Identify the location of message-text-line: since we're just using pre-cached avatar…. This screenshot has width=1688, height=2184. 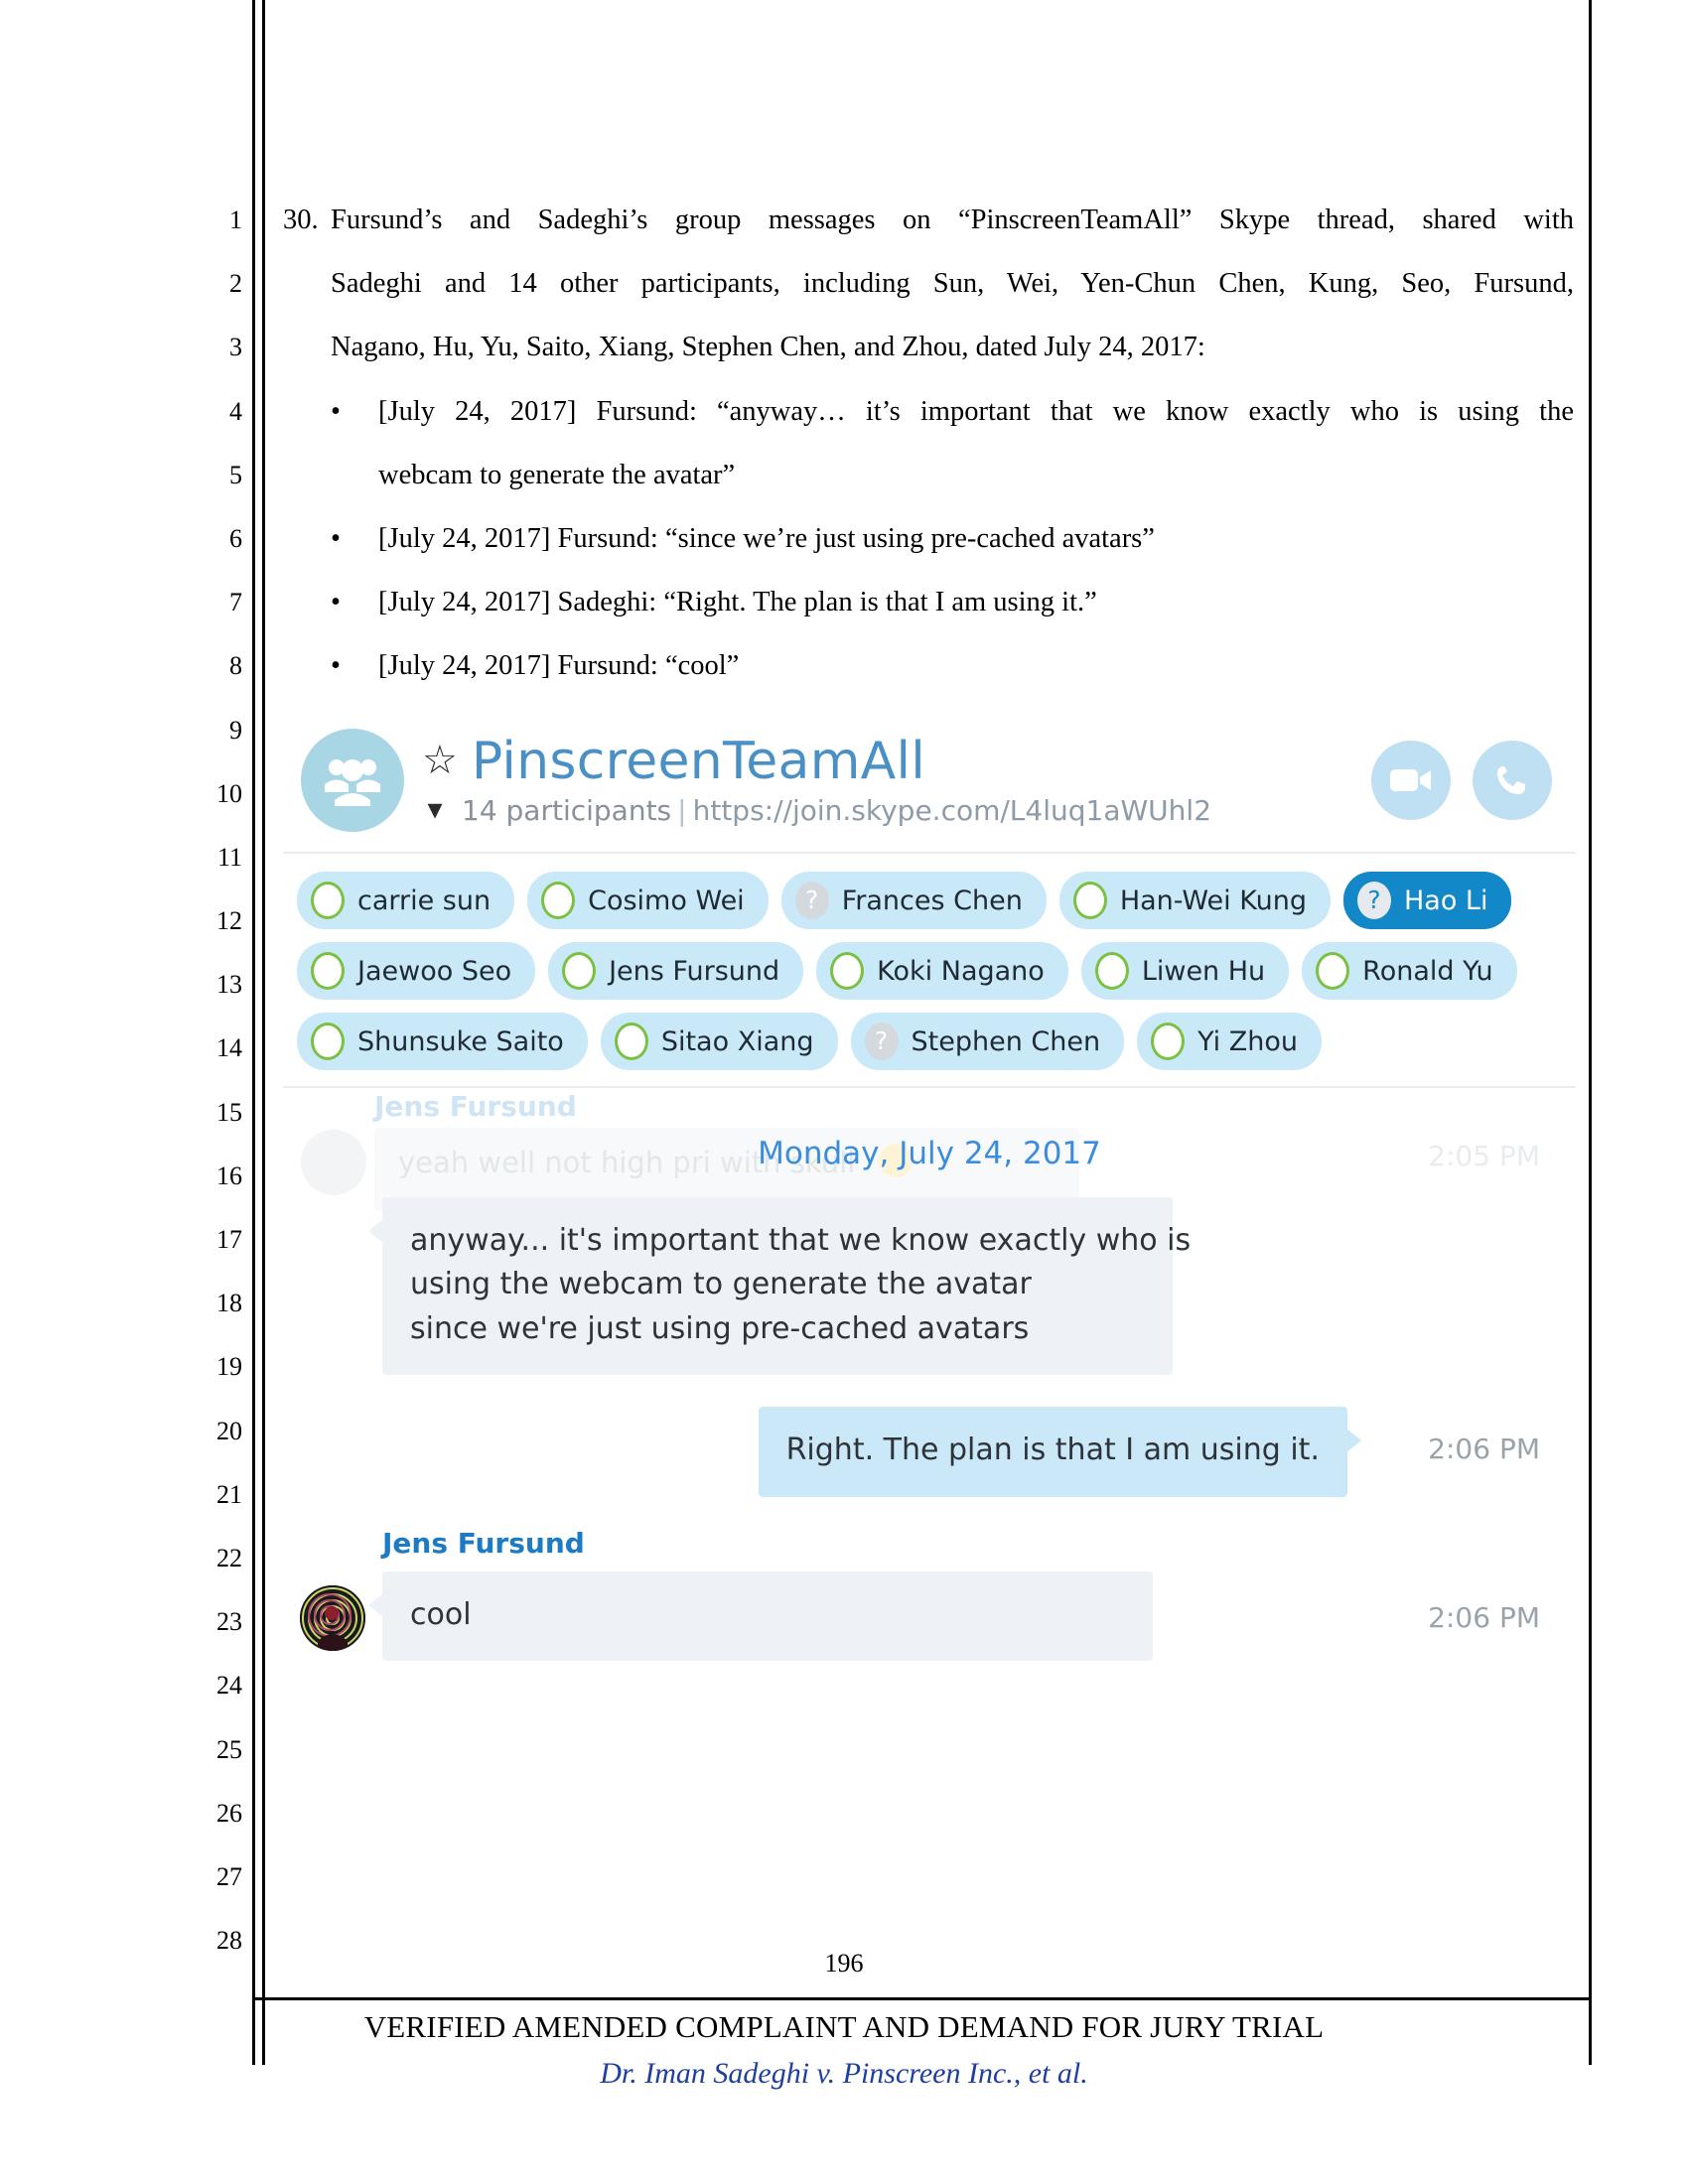
(720, 1328).